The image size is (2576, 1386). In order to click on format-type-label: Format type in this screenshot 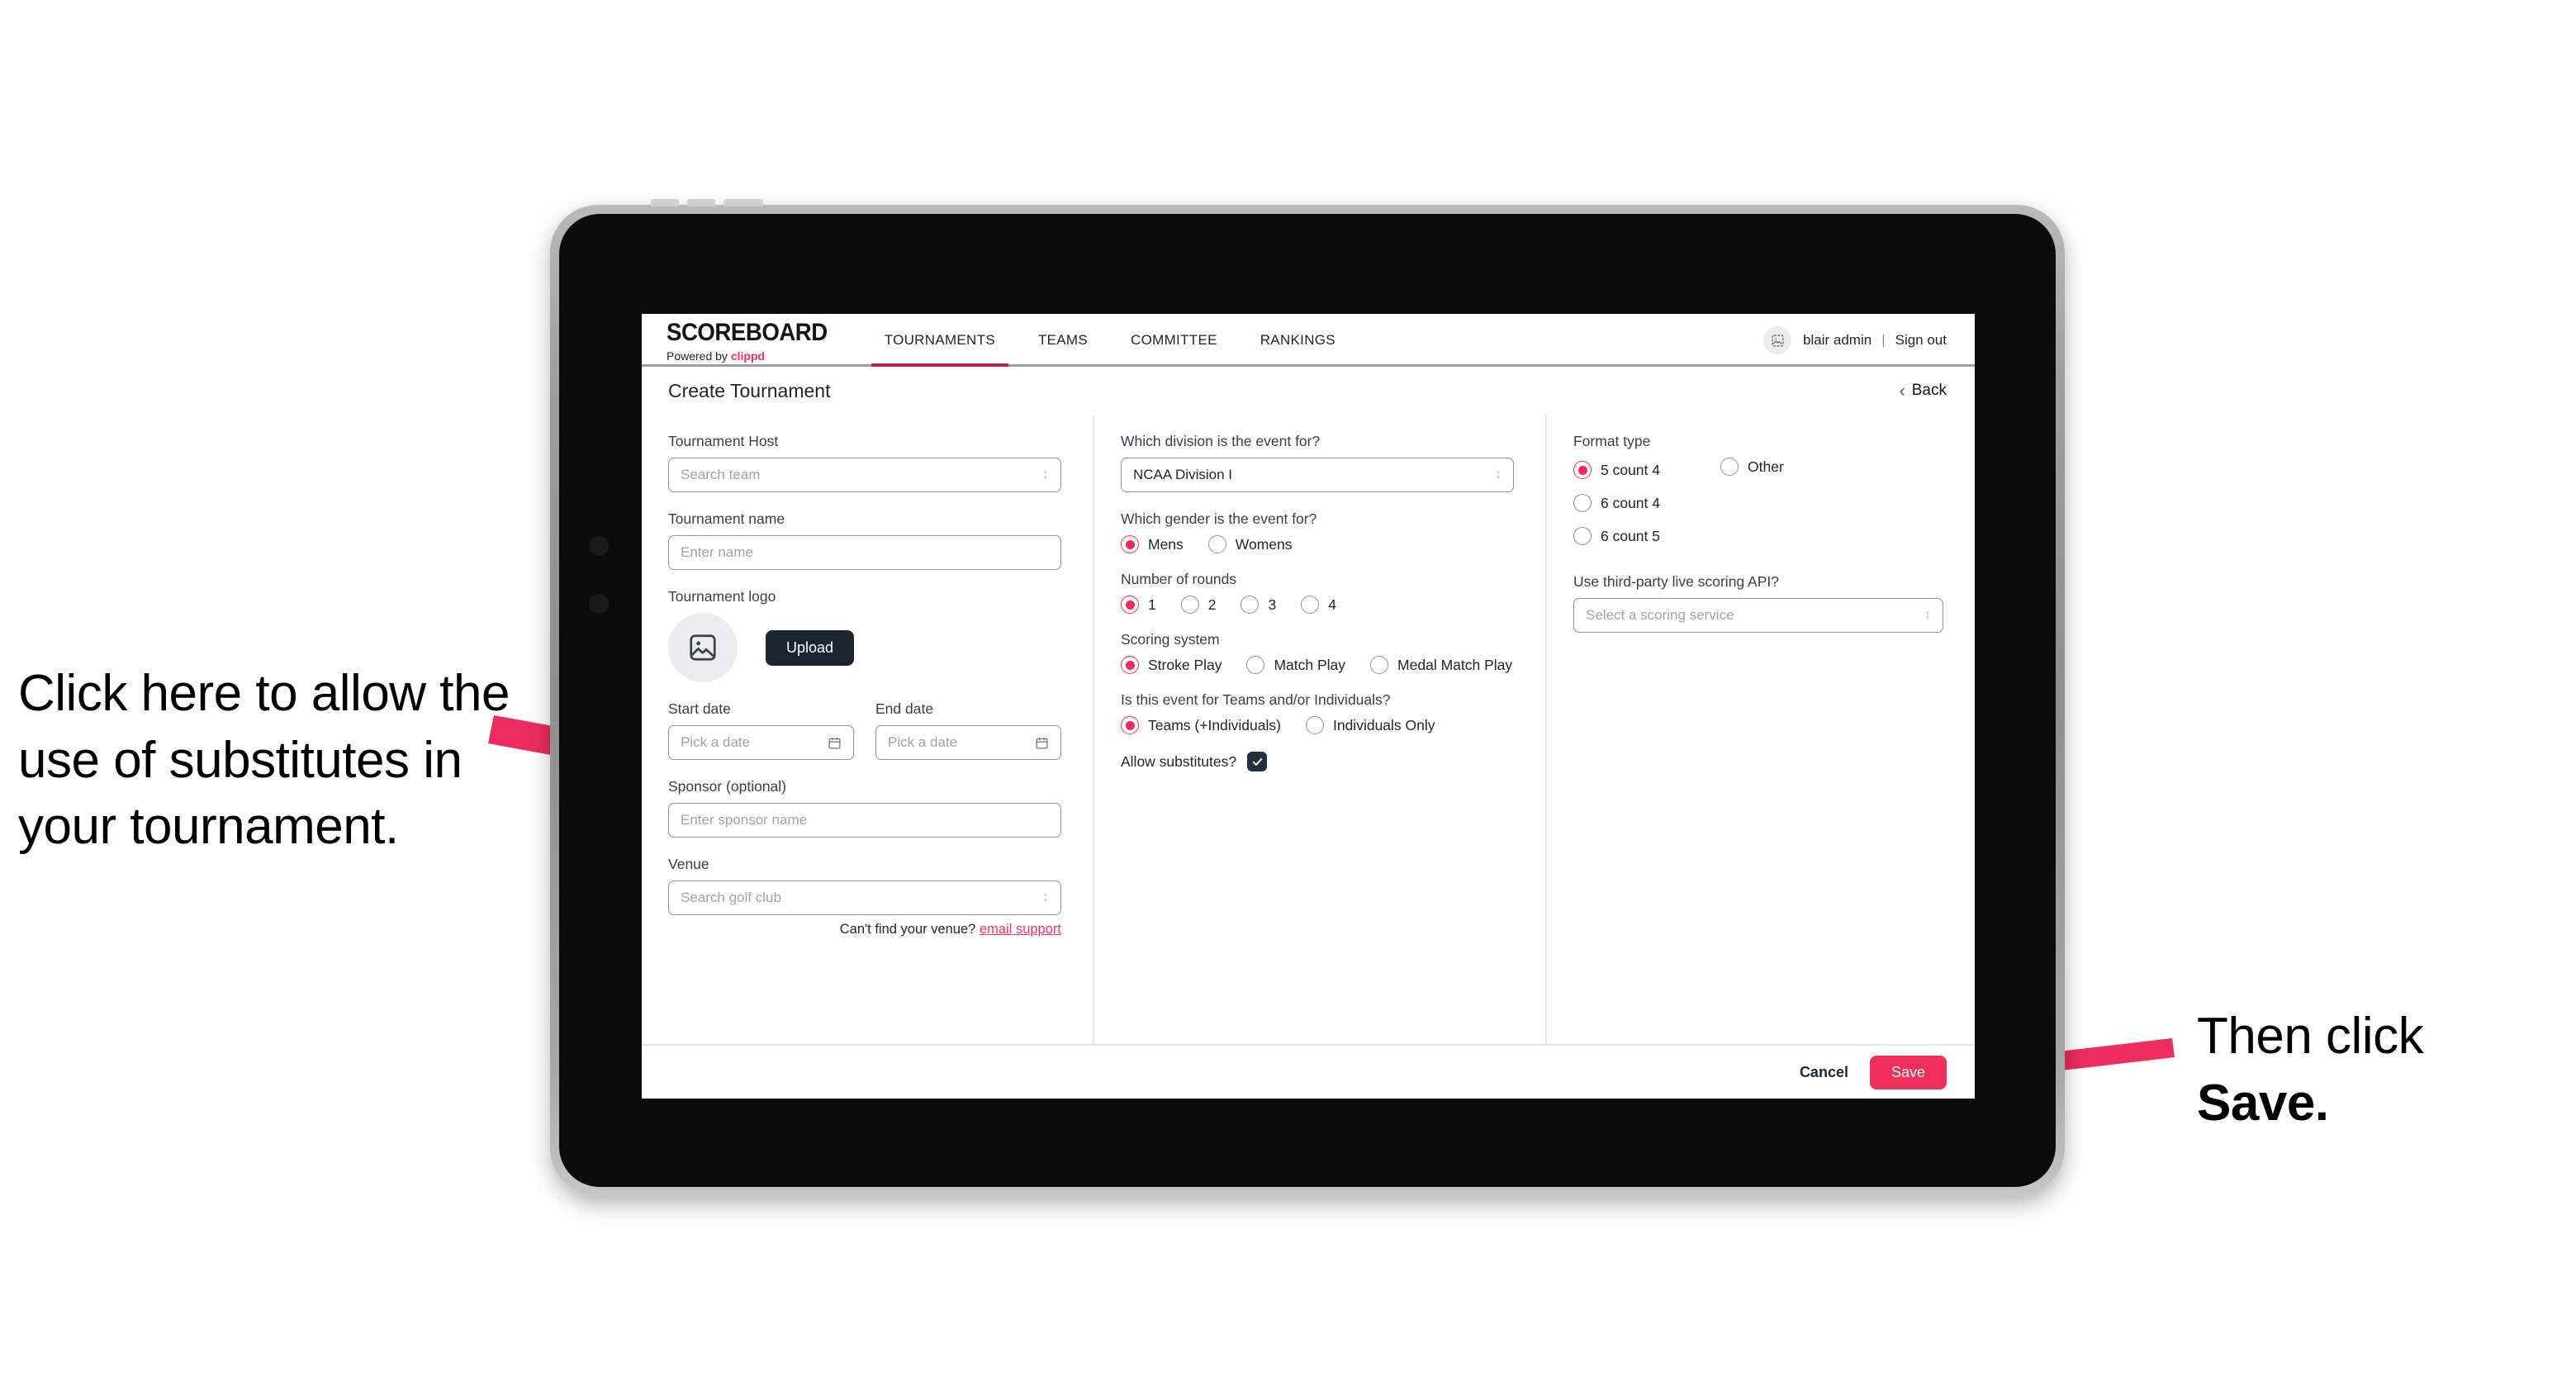, I will do `click(1612, 441)`.